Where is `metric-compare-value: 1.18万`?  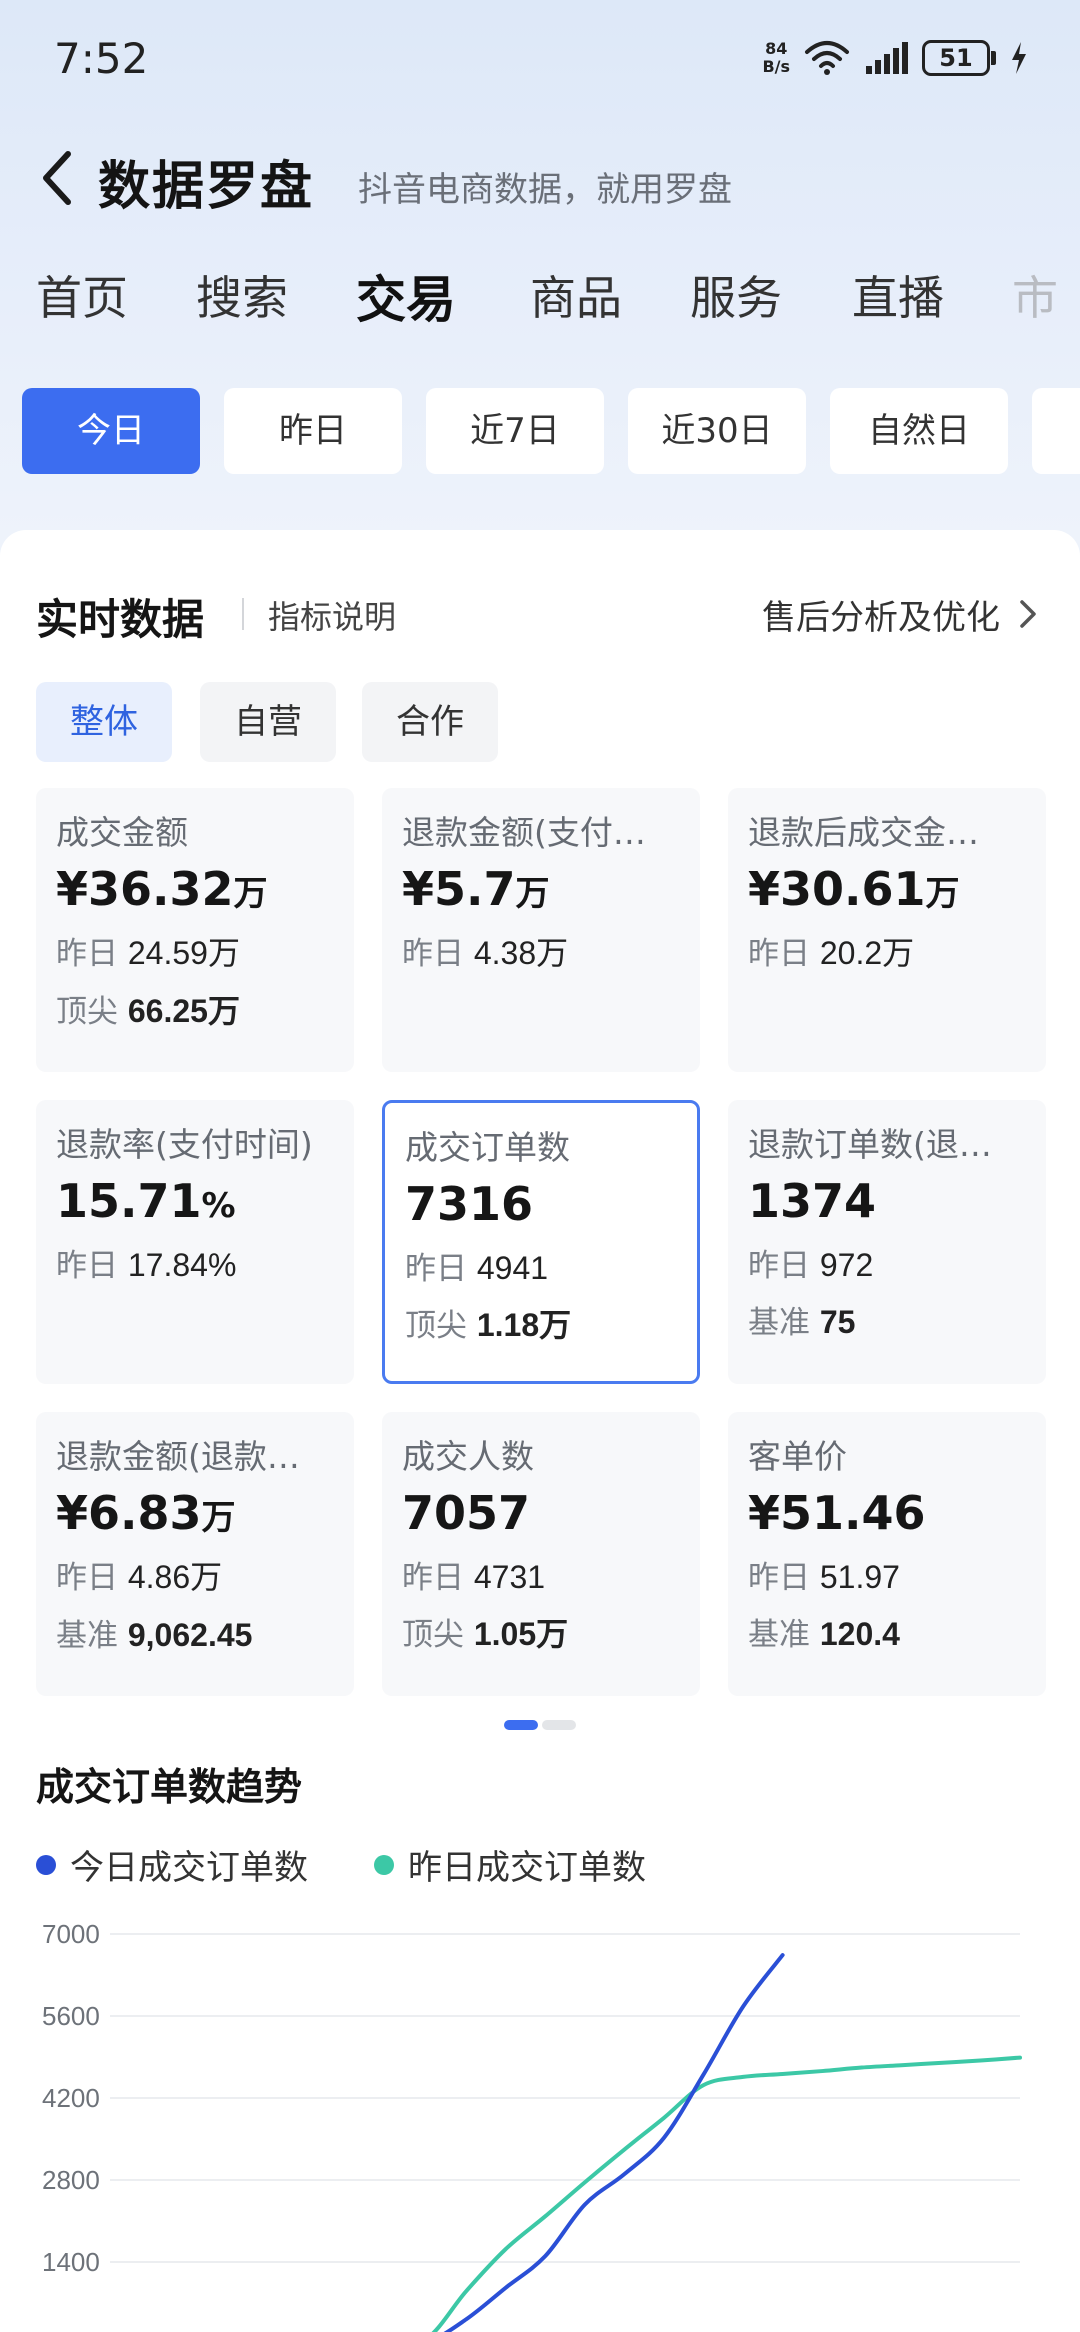 metric-compare-value: 1.18万 is located at coordinates (524, 1325).